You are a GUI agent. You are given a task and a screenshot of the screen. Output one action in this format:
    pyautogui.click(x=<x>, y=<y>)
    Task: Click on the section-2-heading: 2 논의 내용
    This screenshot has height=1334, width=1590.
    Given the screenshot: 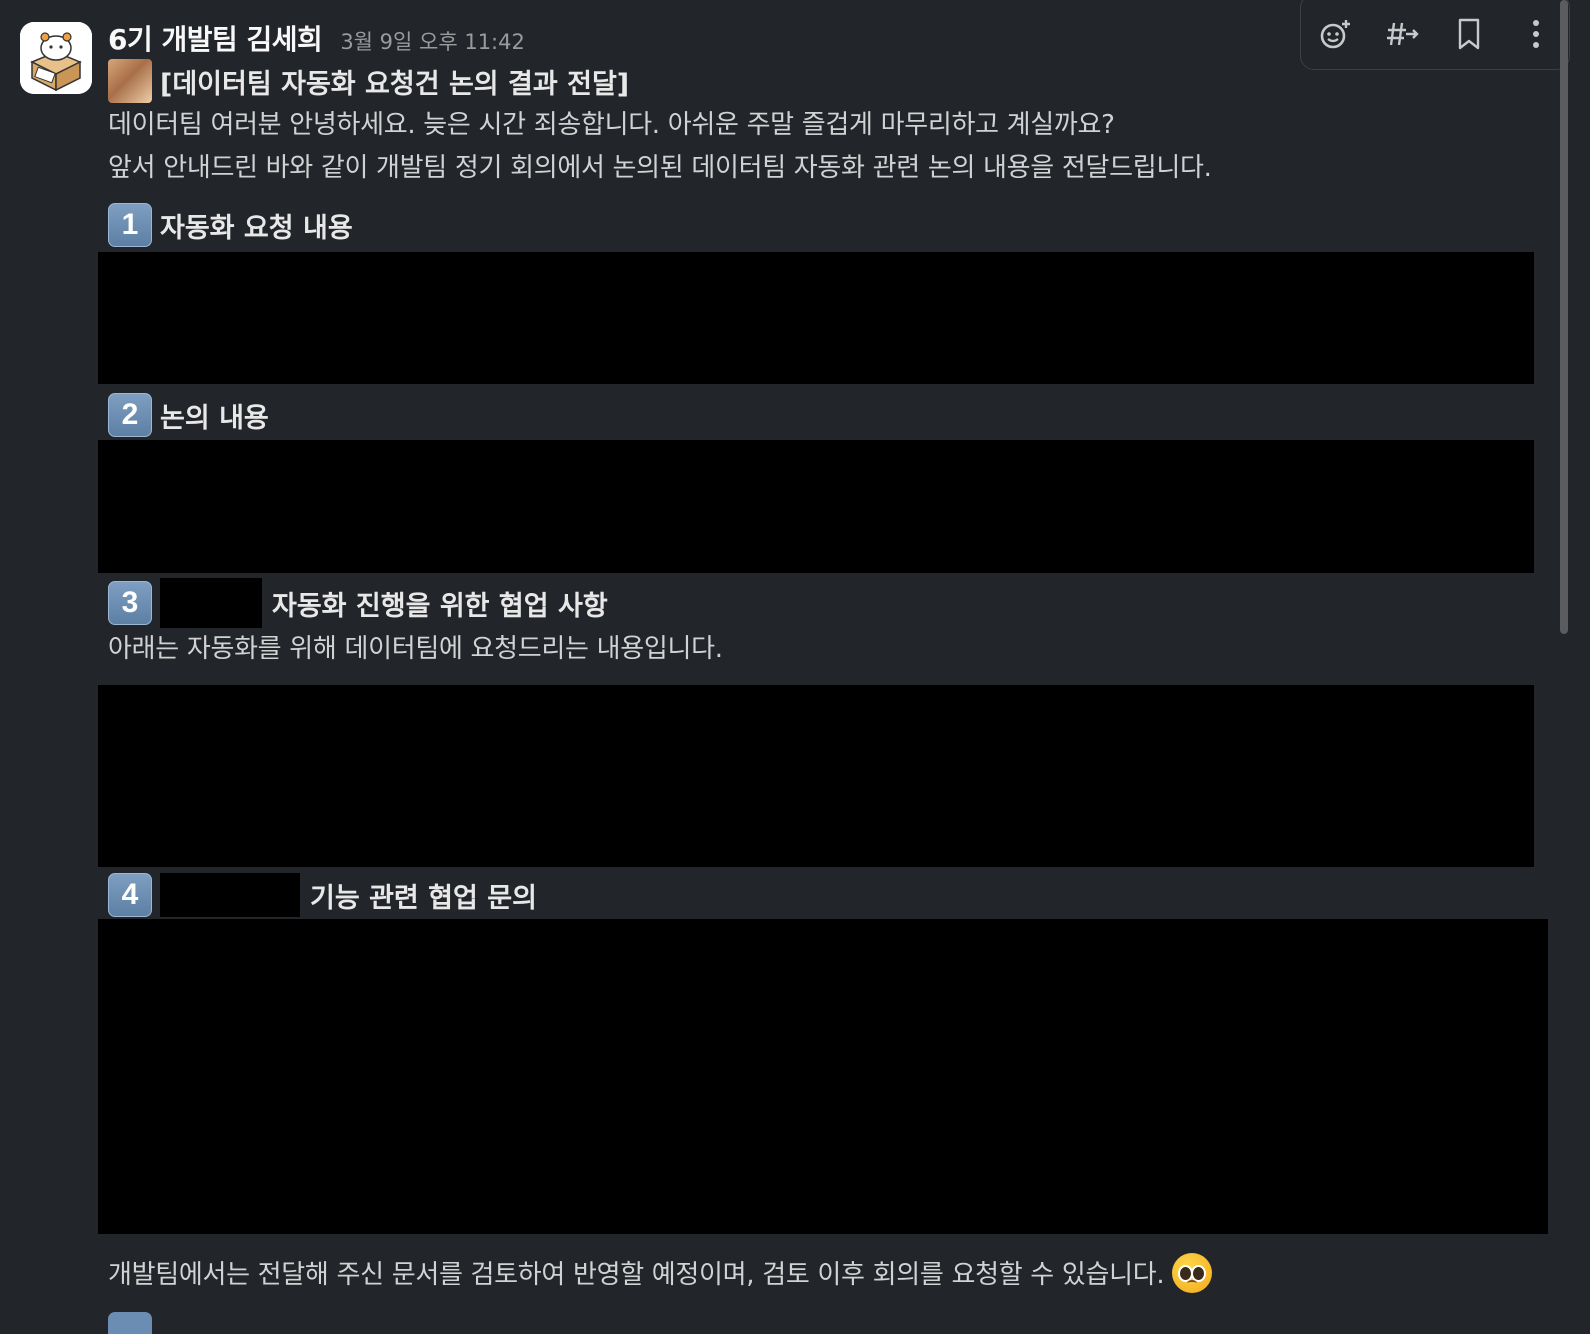 What is the action you would take?
    pyautogui.click(x=188, y=415)
    